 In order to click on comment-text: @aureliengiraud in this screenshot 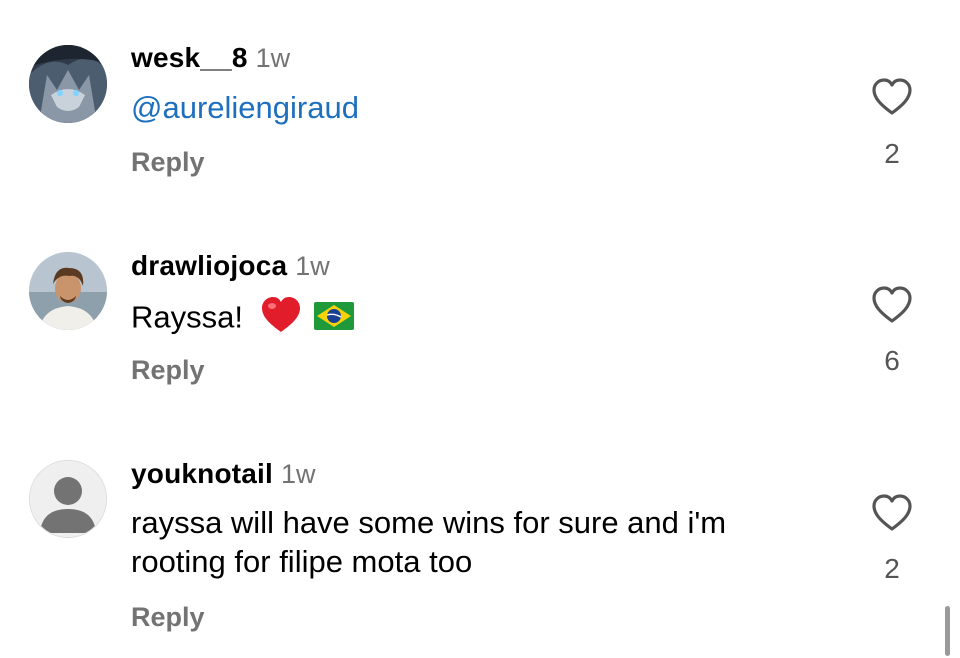, I will do `click(245, 107)`.